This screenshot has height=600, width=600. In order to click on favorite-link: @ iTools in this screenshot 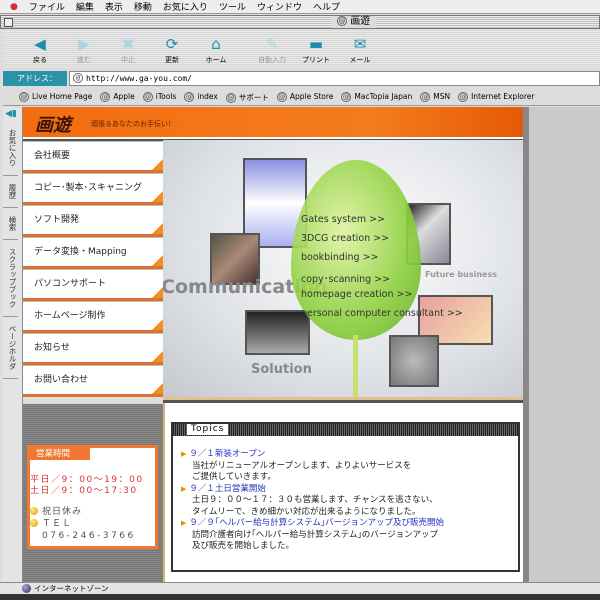, I will do `click(159, 97)`.